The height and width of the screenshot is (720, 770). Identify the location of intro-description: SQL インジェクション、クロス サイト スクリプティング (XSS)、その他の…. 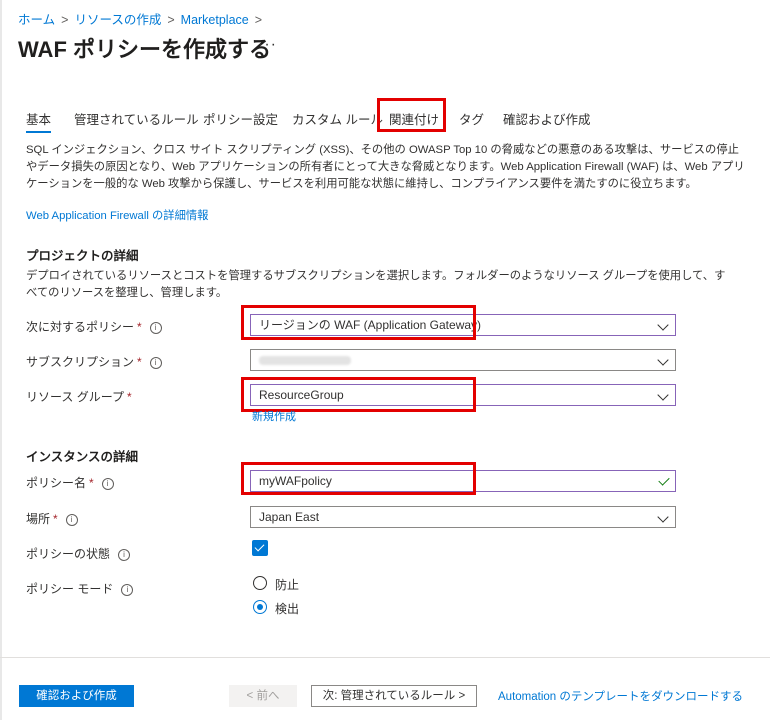
(385, 167).